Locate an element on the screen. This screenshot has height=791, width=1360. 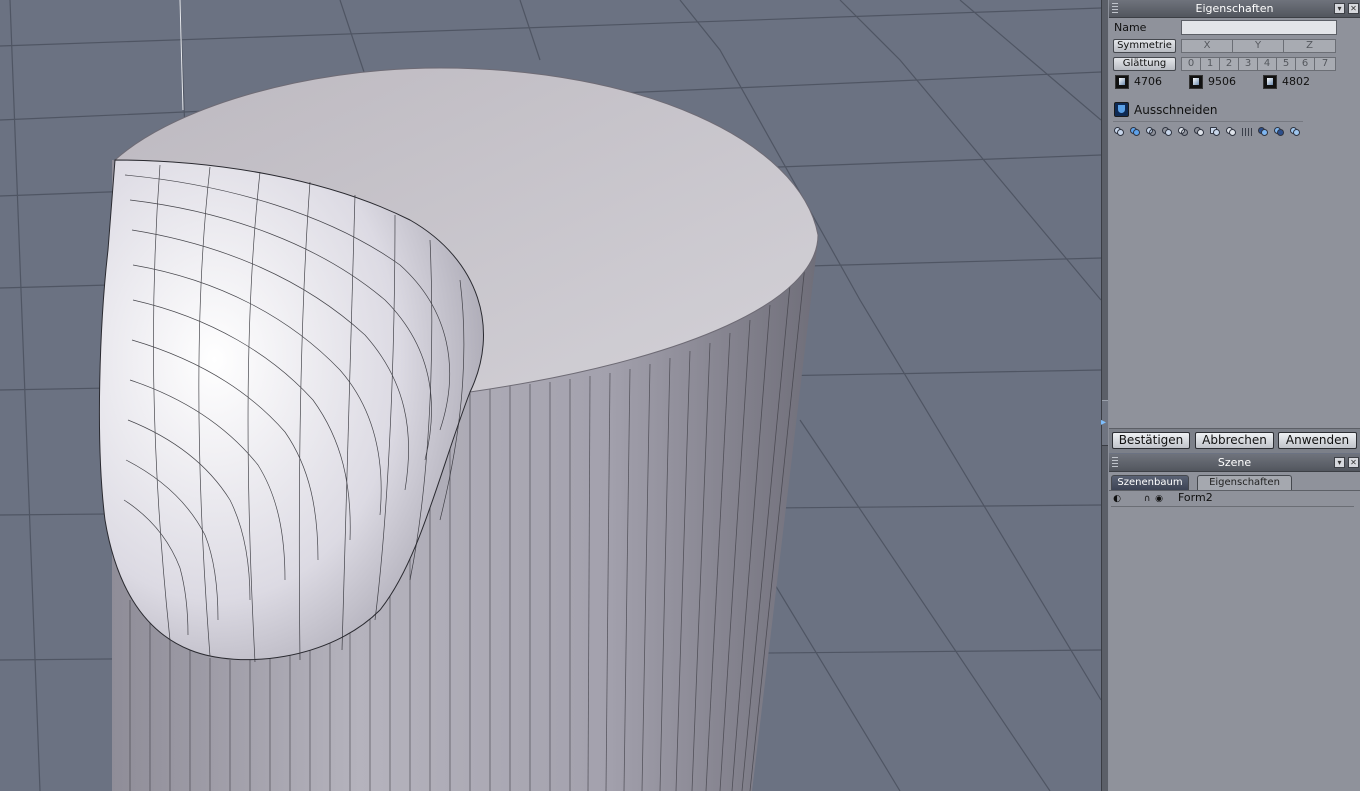
smoothing-button: Glättung is located at coordinates (1144, 64).